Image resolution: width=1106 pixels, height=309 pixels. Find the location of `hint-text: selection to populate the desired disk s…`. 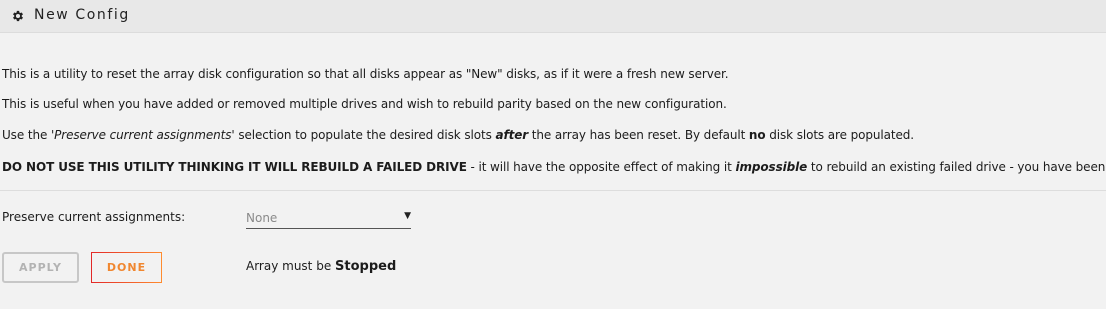

hint-text: selection to populate the desired disk s… is located at coordinates (365, 135).